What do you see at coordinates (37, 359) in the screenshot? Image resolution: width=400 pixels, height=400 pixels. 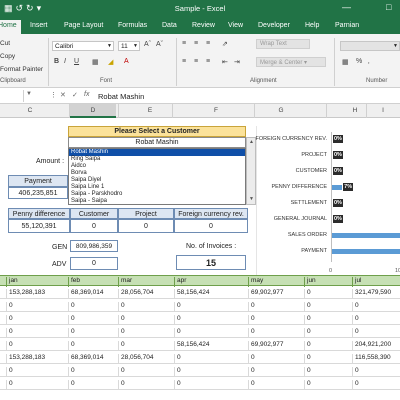 I see `table-cell: 153,288,183` at bounding box center [37, 359].